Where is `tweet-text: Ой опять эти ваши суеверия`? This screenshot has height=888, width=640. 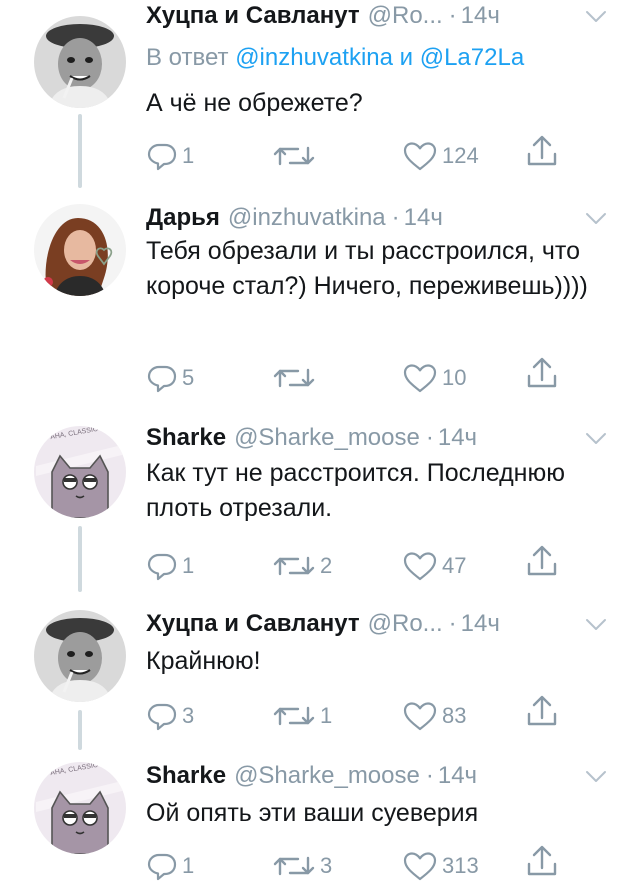
tweet-text: Ой опять эти ваши суеверия is located at coordinates (312, 813).